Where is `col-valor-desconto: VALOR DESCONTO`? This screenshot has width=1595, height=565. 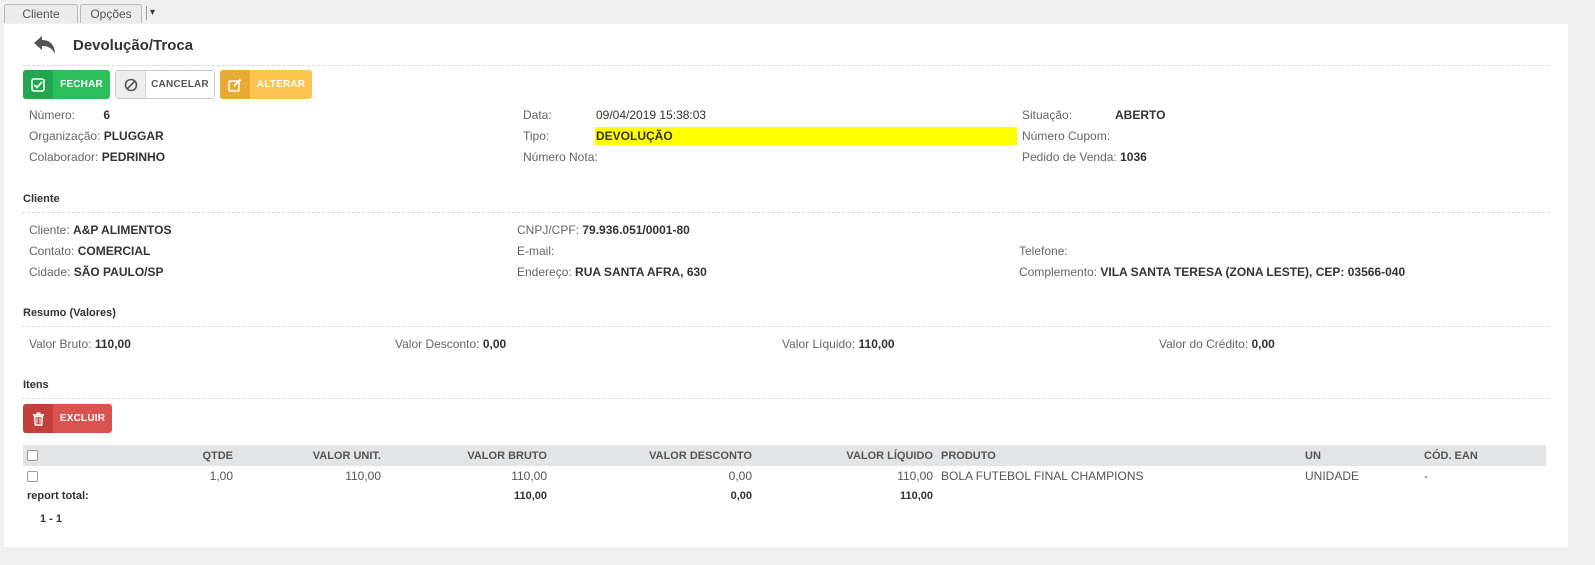 col-valor-desconto: VALOR DESCONTO is located at coordinates (653, 455).